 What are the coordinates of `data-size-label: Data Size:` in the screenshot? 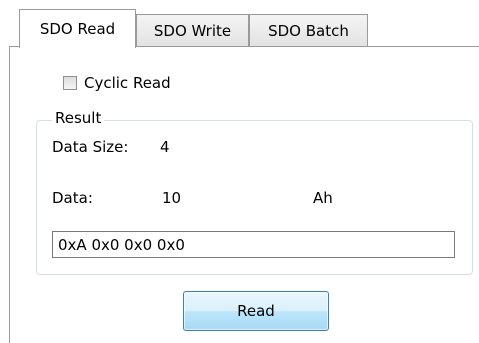 It's located at (90, 147).